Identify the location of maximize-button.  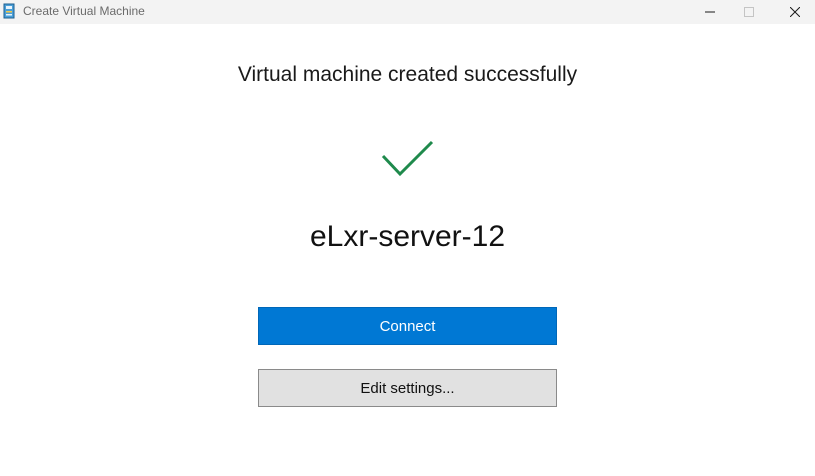
(749, 12).